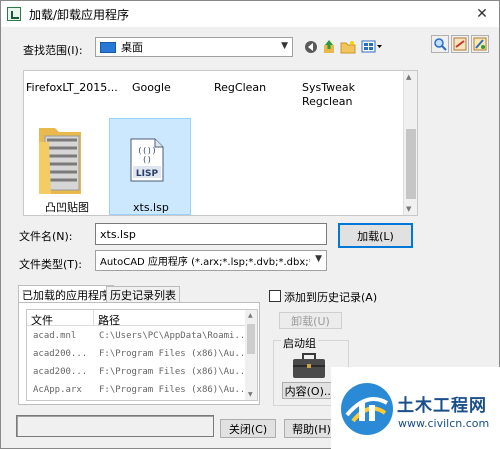  Describe the element at coordinates (151, 88) in the screenshot. I see `file-item-google: Google` at that location.